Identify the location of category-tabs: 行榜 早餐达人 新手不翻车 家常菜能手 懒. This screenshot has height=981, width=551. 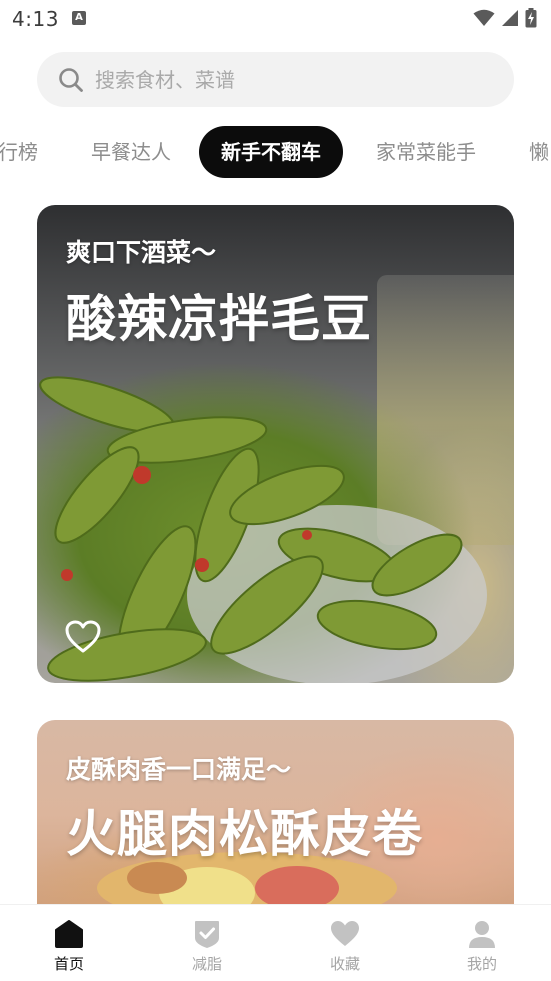
(275, 152).